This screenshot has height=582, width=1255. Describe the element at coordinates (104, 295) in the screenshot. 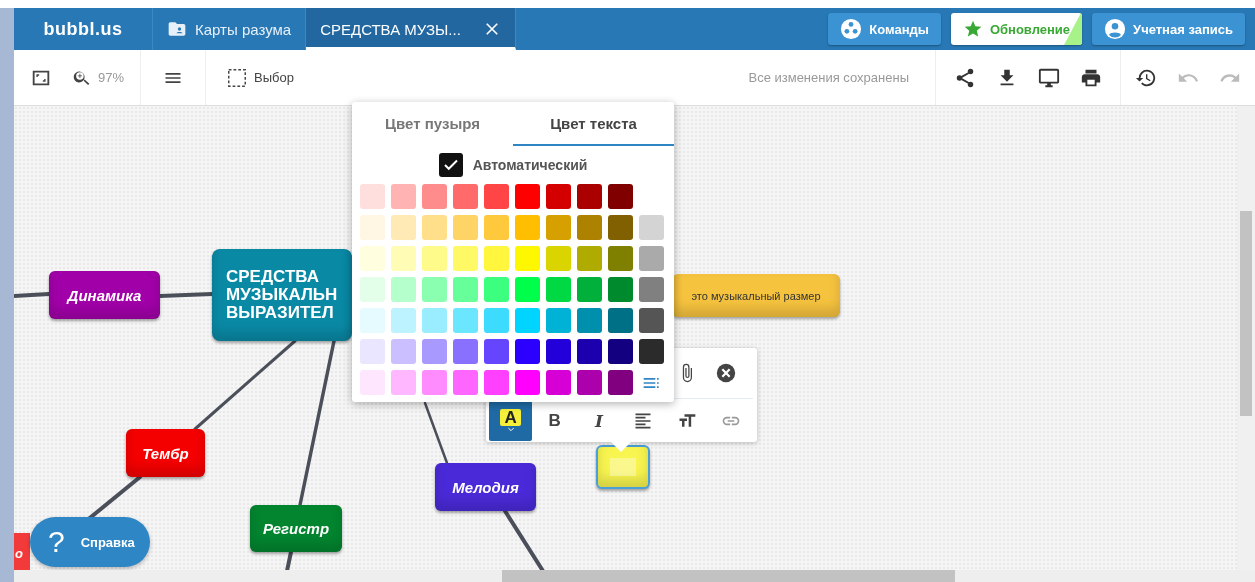

I see `topic-bubble: Динамика` at that location.